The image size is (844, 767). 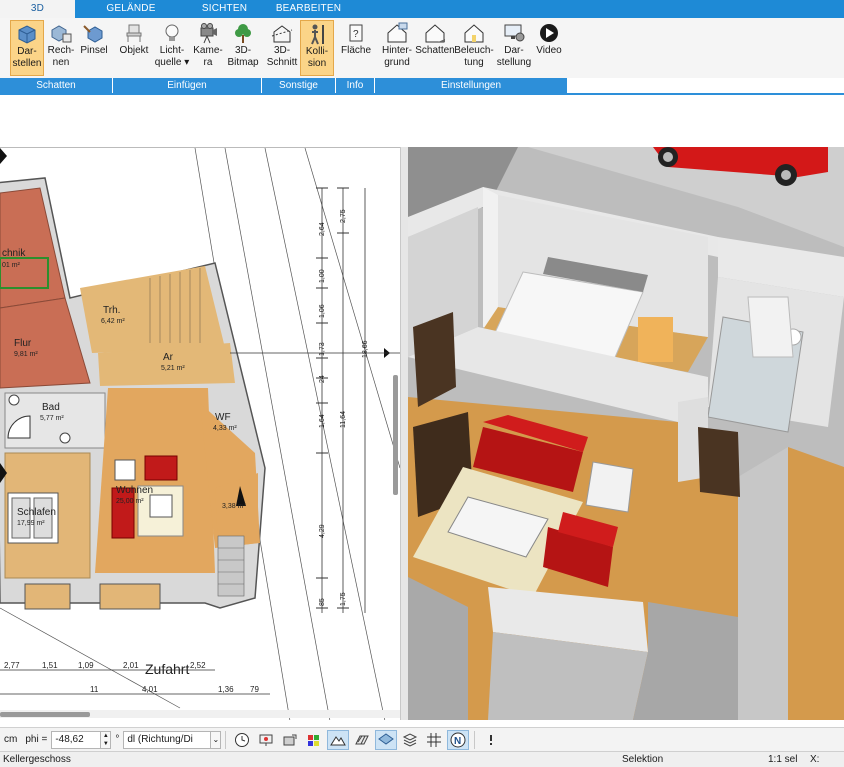 I want to click on color-tool, so click(x=314, y=740).